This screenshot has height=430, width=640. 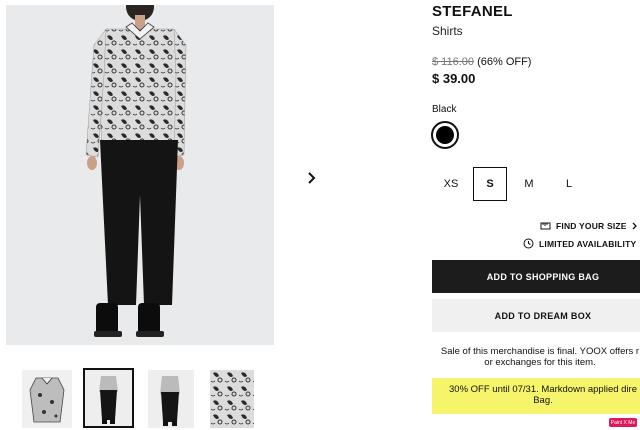 I want to click on ruler-icon, so click(x=545, y=226).